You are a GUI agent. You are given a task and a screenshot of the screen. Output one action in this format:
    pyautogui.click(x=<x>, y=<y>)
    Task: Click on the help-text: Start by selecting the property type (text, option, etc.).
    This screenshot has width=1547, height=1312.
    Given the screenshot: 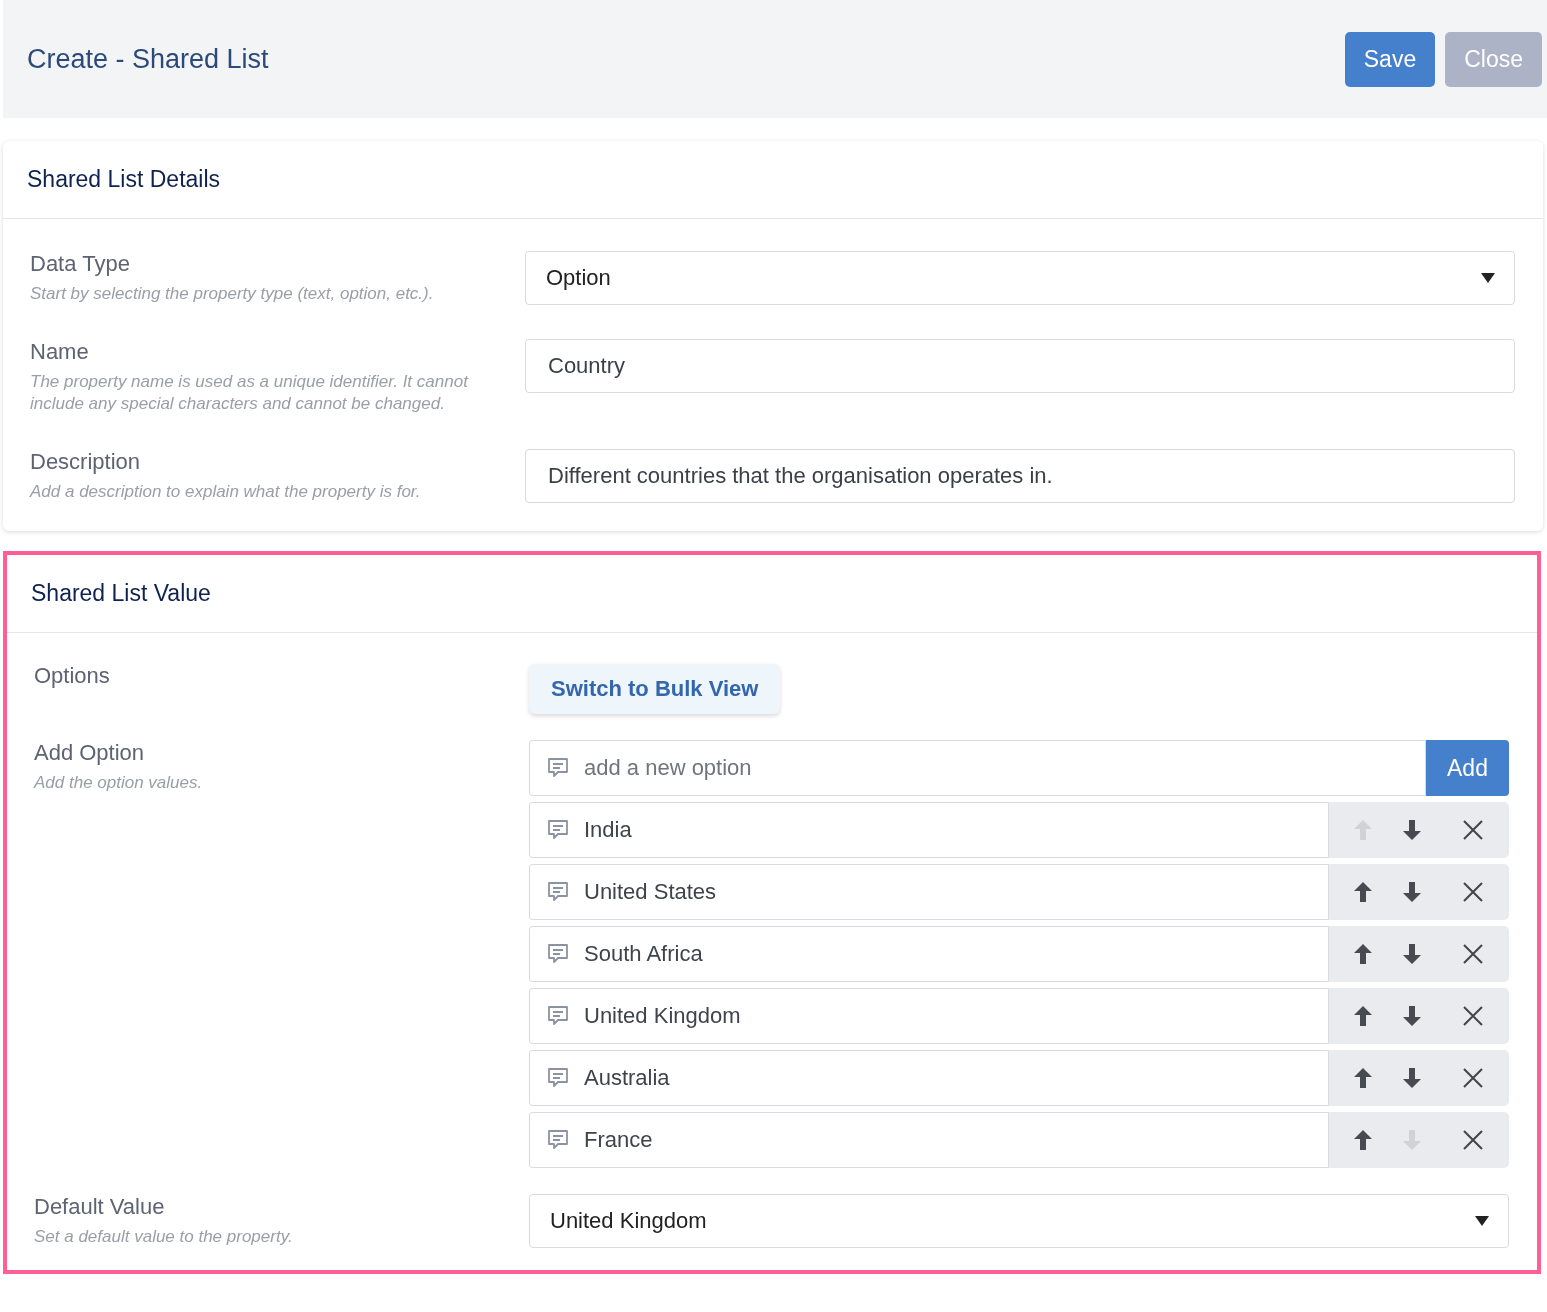 What is the action you would take?
    pyautogui.click(x=232, y=294)
    